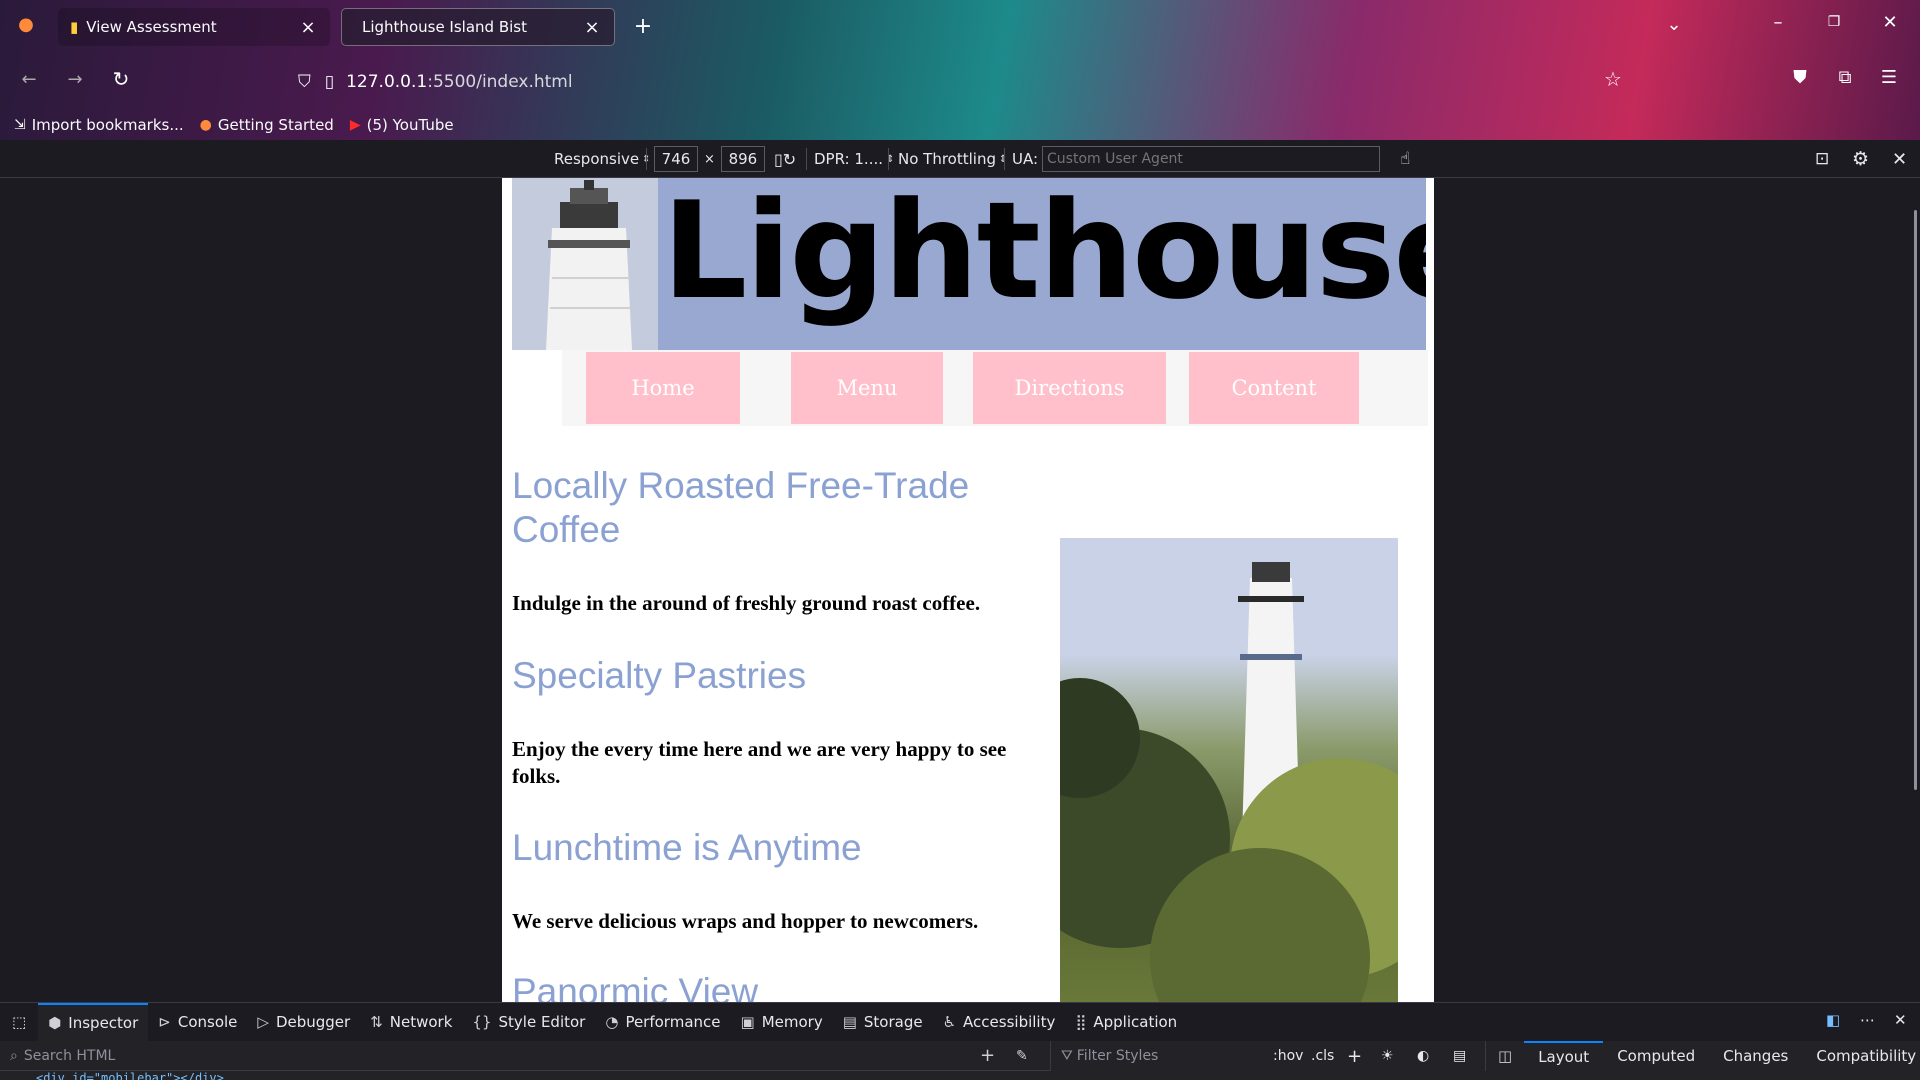 The height and width of the screenshot is (1080, 1920). I want to click on tab-title: Lighthouse Island Bist, so click(444, 27).